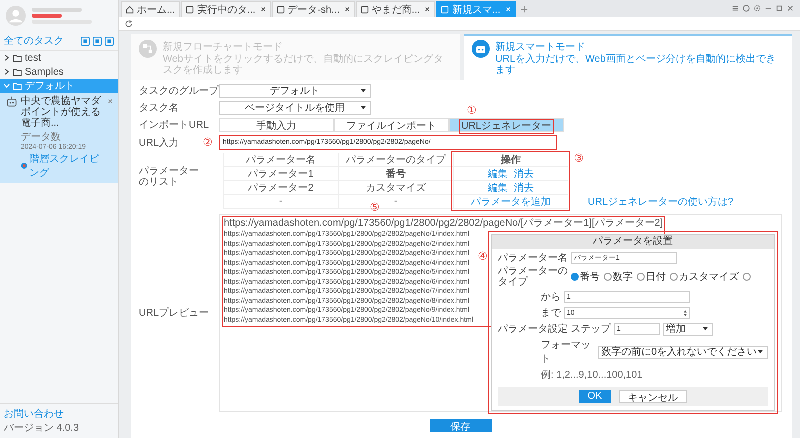 The height and width of the screenshot is (438, 800). I want to click on task-name-select: ページタイトルを使用, so click(295, 108).